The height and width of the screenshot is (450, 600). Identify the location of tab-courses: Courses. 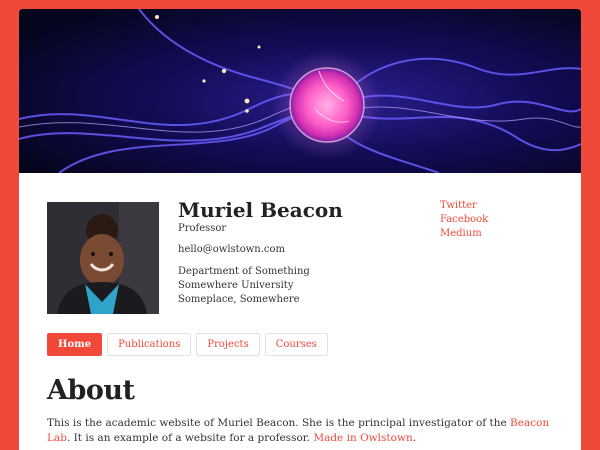
(296, 344).